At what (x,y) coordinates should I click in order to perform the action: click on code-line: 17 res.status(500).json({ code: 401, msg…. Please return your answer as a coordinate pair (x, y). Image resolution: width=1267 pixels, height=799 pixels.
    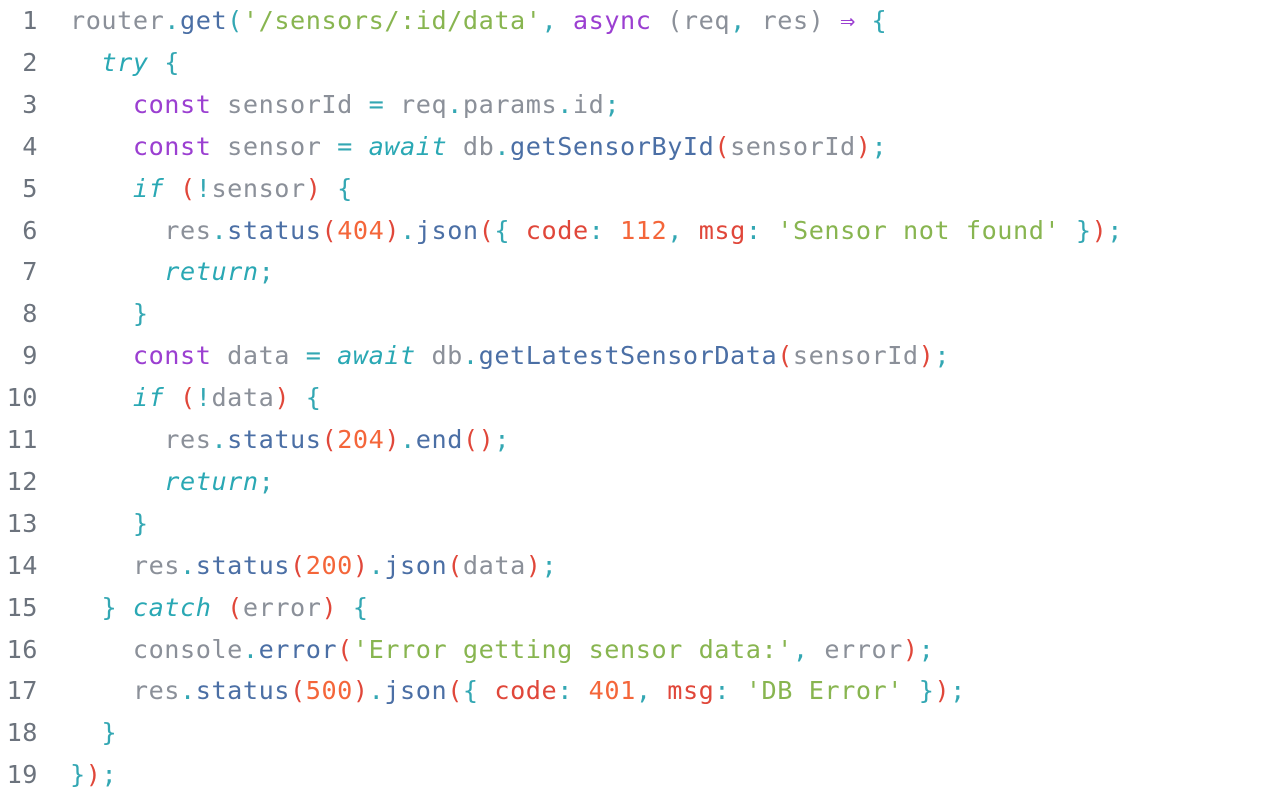
    Looking at the image, I should click on (483, 691).